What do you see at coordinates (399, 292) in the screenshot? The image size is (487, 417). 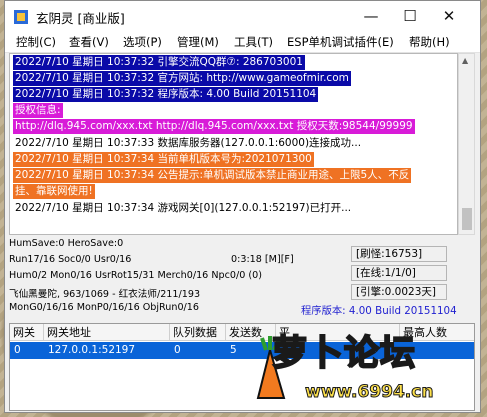 I see `engine-time: [引擎:0.0023天]` at bounding box center [399, 292].